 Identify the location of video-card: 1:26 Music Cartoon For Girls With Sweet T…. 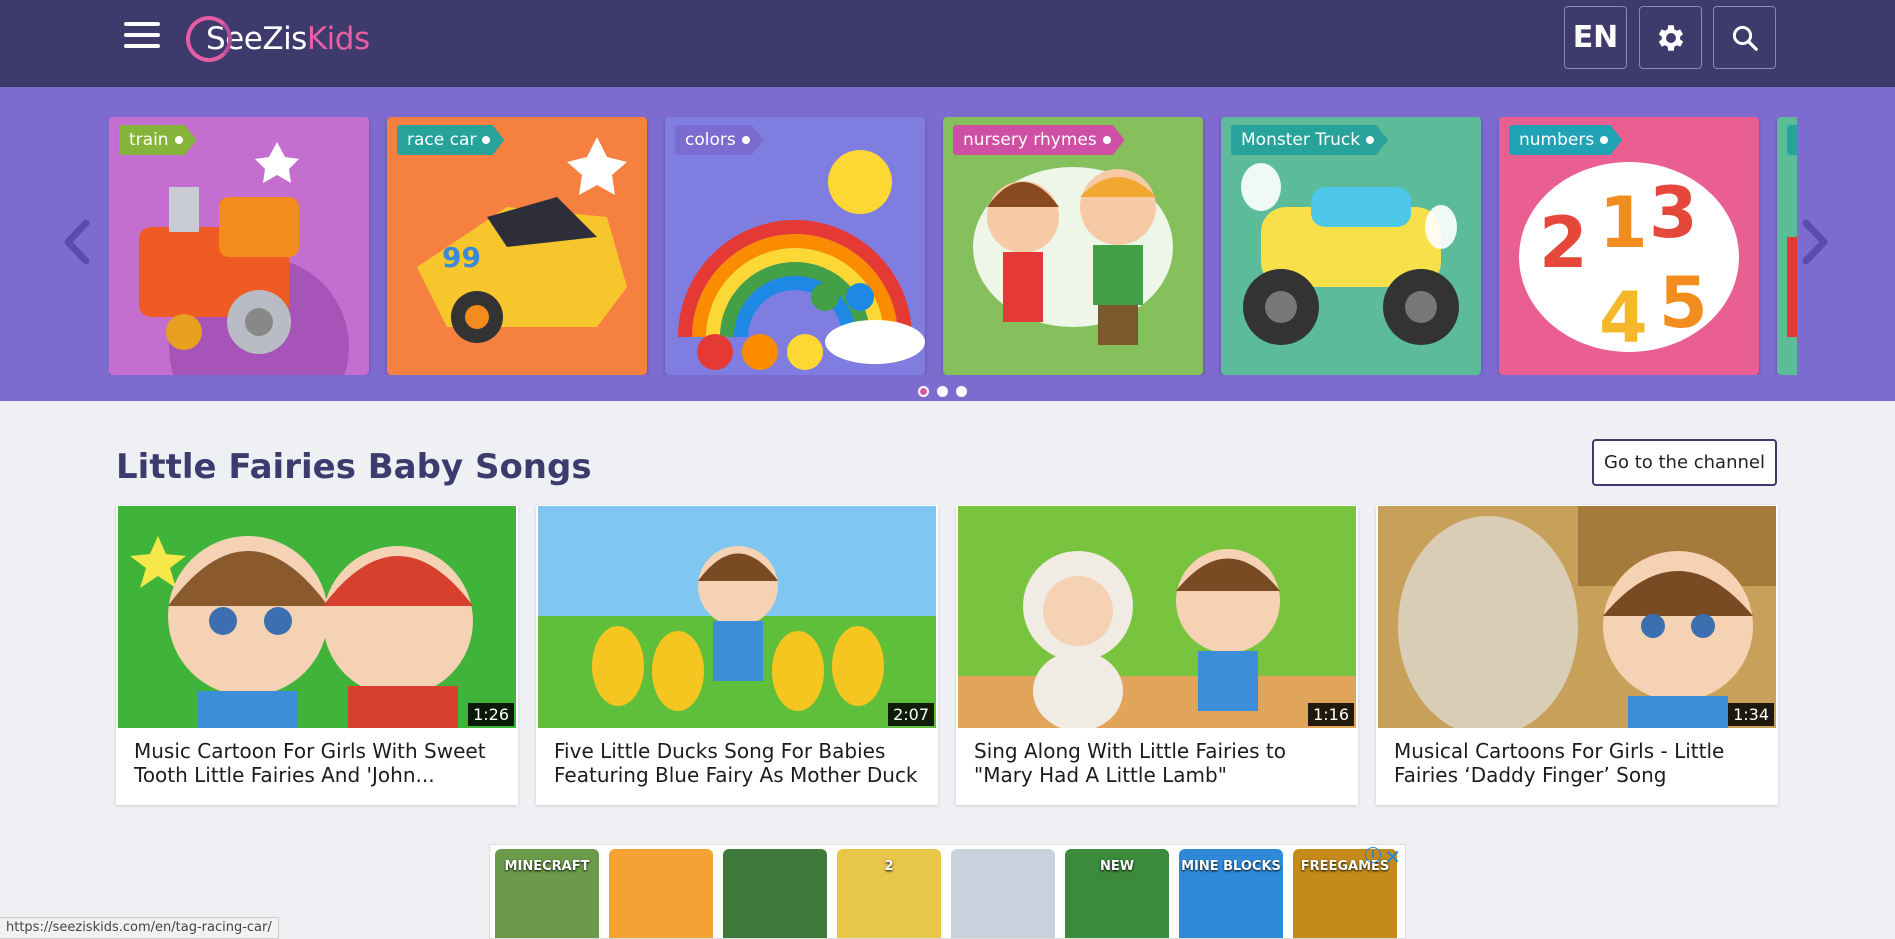
(317, 655).